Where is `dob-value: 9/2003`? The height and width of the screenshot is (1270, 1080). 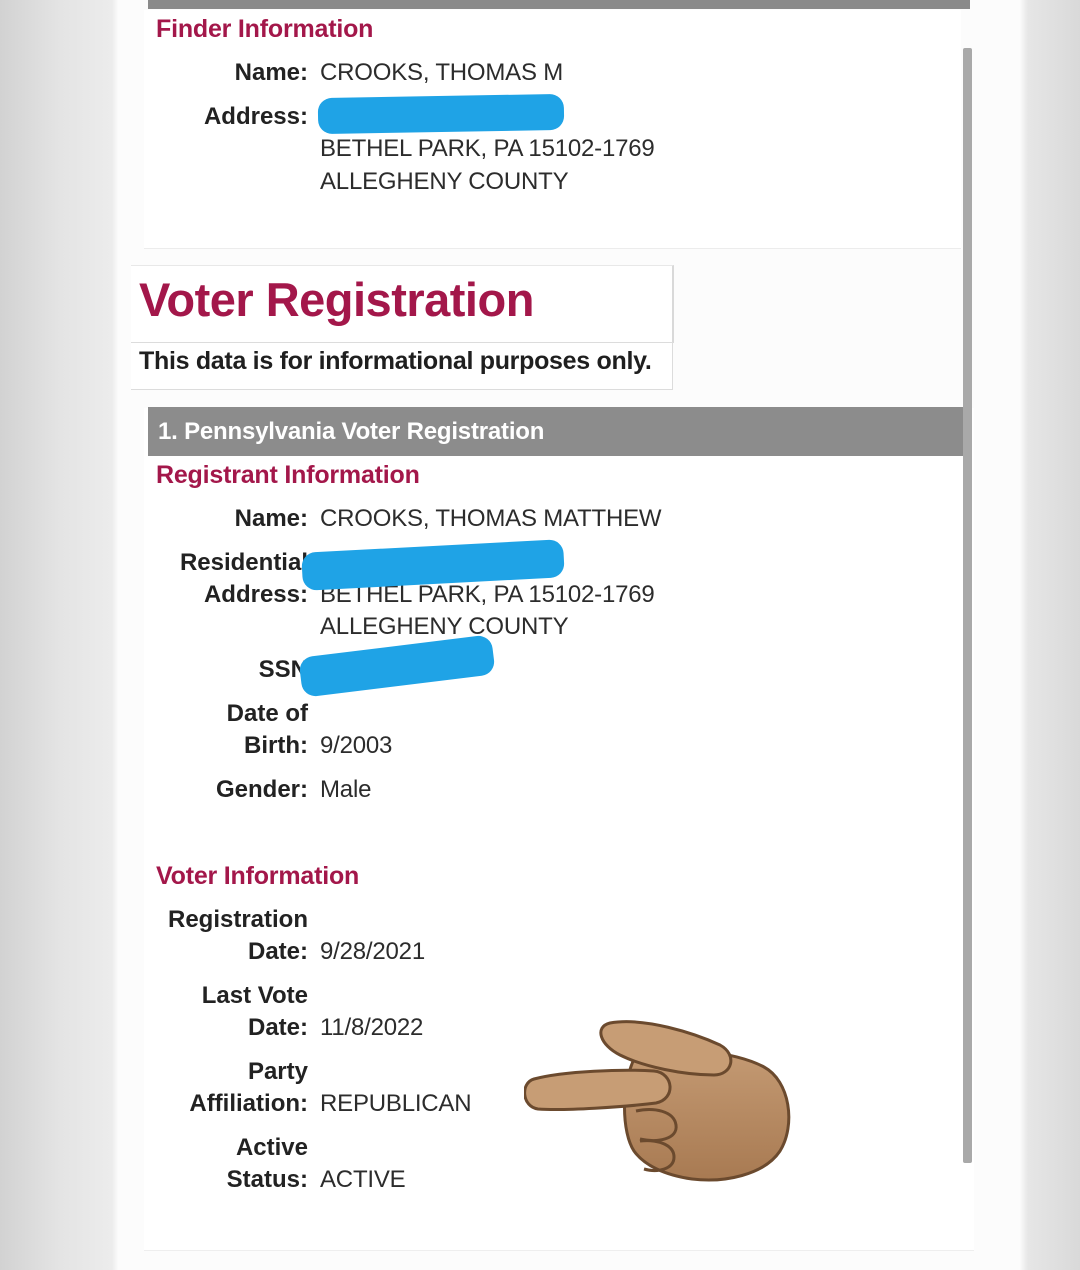
dob-value: 9/2003 is located at coordinates (356, 745).